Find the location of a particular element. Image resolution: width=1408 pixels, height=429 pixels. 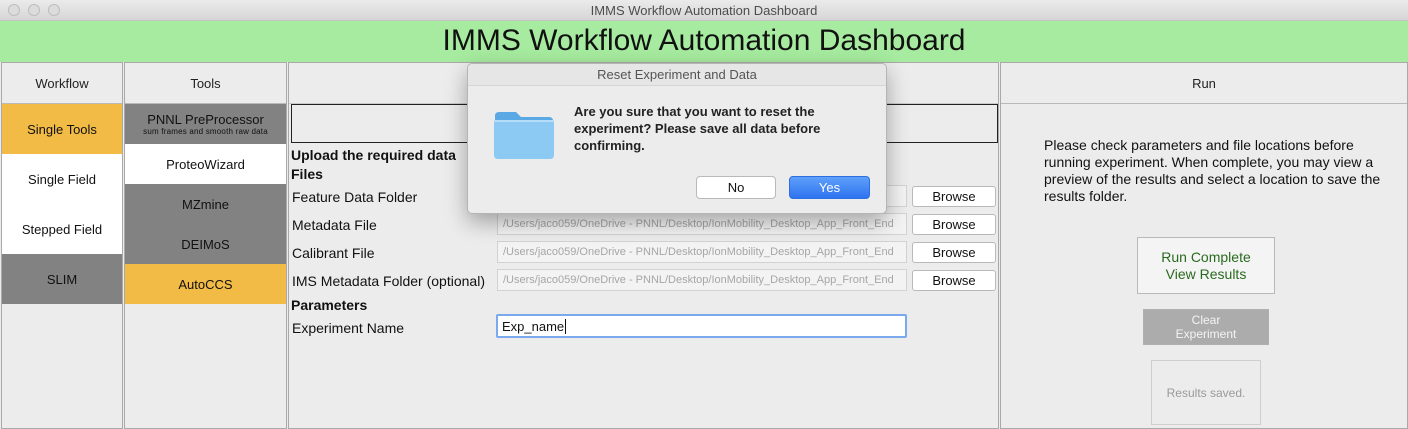

ims-metadata-folder-label: IMS Metadata Folder (optional) is located at coordinates (388, 281).